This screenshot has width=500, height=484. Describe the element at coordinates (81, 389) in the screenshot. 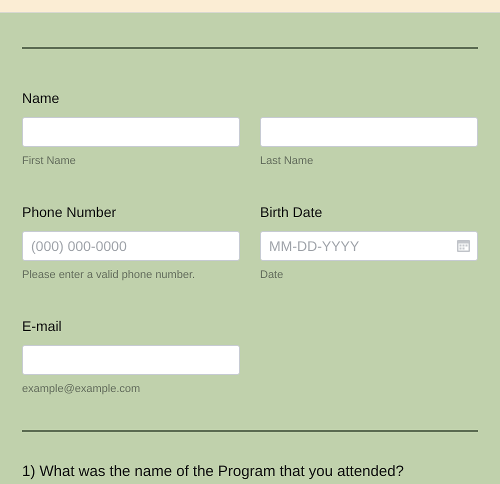

I see `field-hint: example@example.com` at that location.